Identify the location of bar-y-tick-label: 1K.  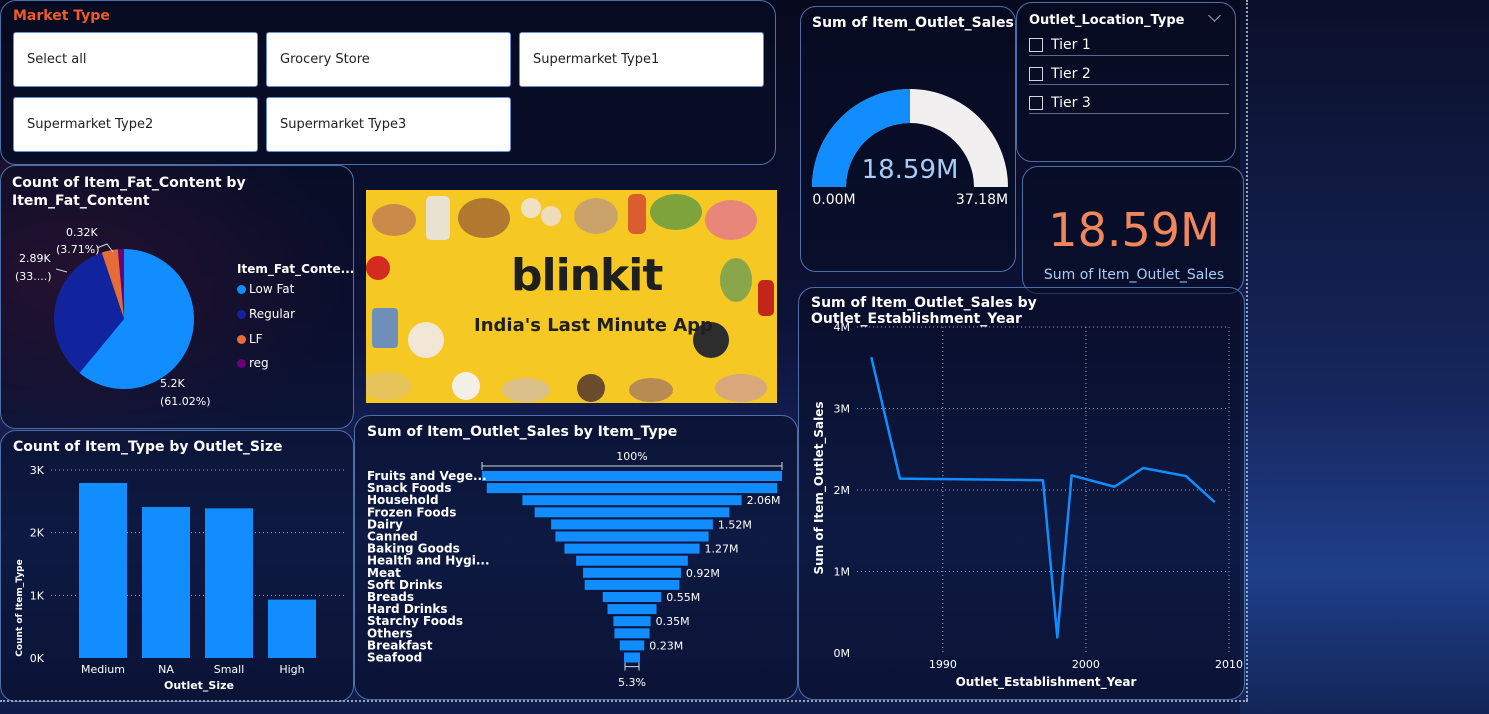
(37, 595).